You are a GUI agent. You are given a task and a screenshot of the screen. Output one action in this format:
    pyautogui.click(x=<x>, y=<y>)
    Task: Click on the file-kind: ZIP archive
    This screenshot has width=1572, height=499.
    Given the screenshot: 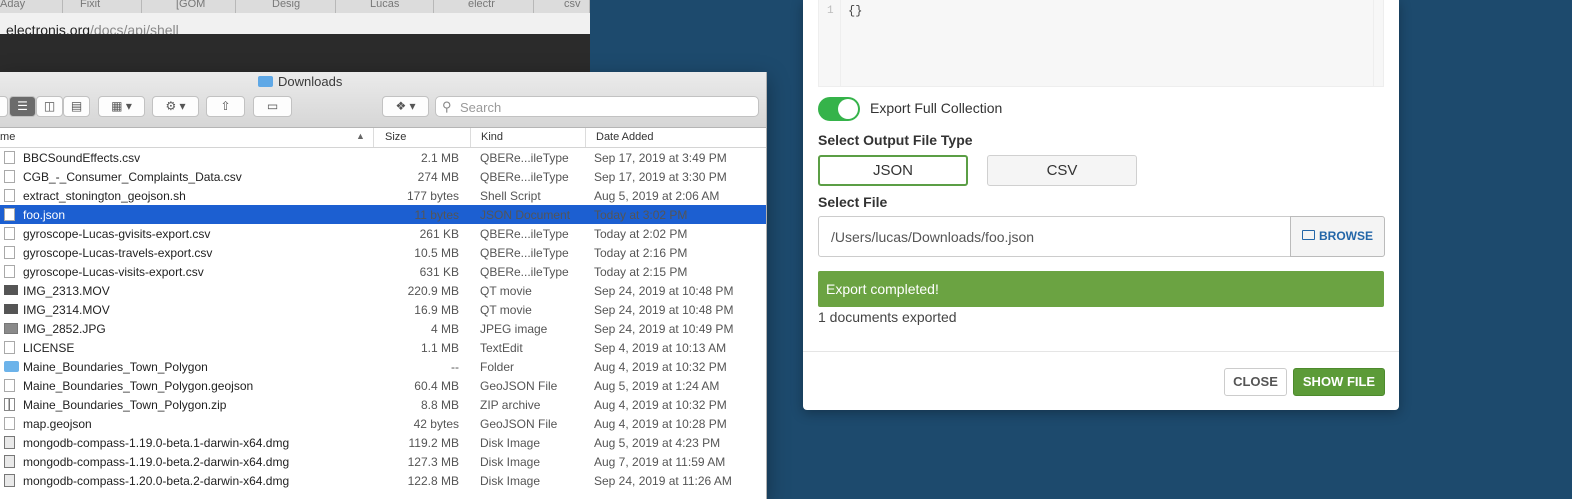 What is the action you would take?
    pyautogui.click(x=510, y=405)
    